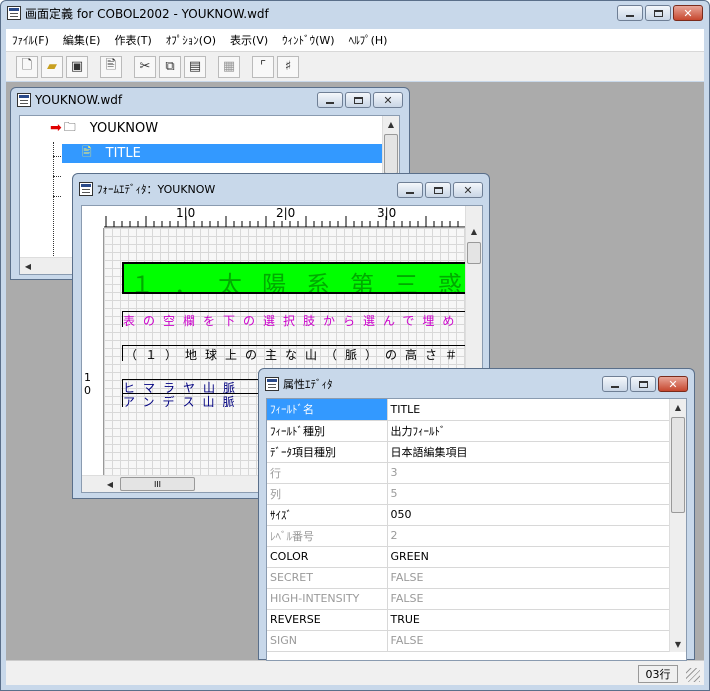  I want to click on prop-row-line: 行3, so click(468, 473).